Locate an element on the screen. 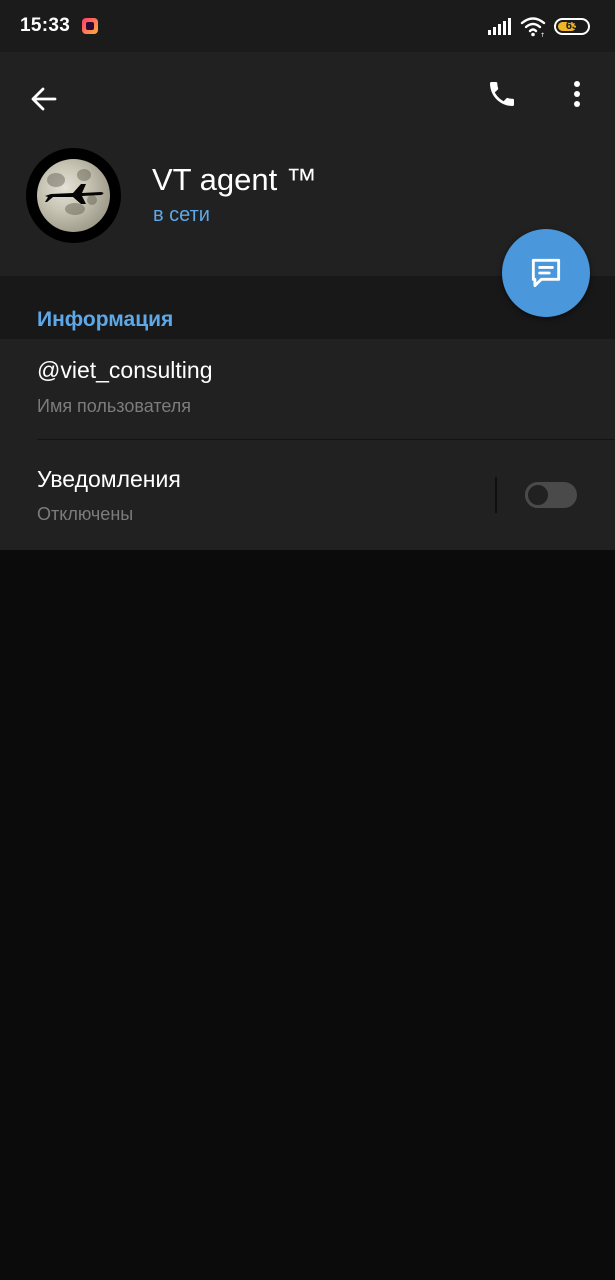 This screenshot has width=615, height=1280. airplane-icon is located at coordinates (74, 194).